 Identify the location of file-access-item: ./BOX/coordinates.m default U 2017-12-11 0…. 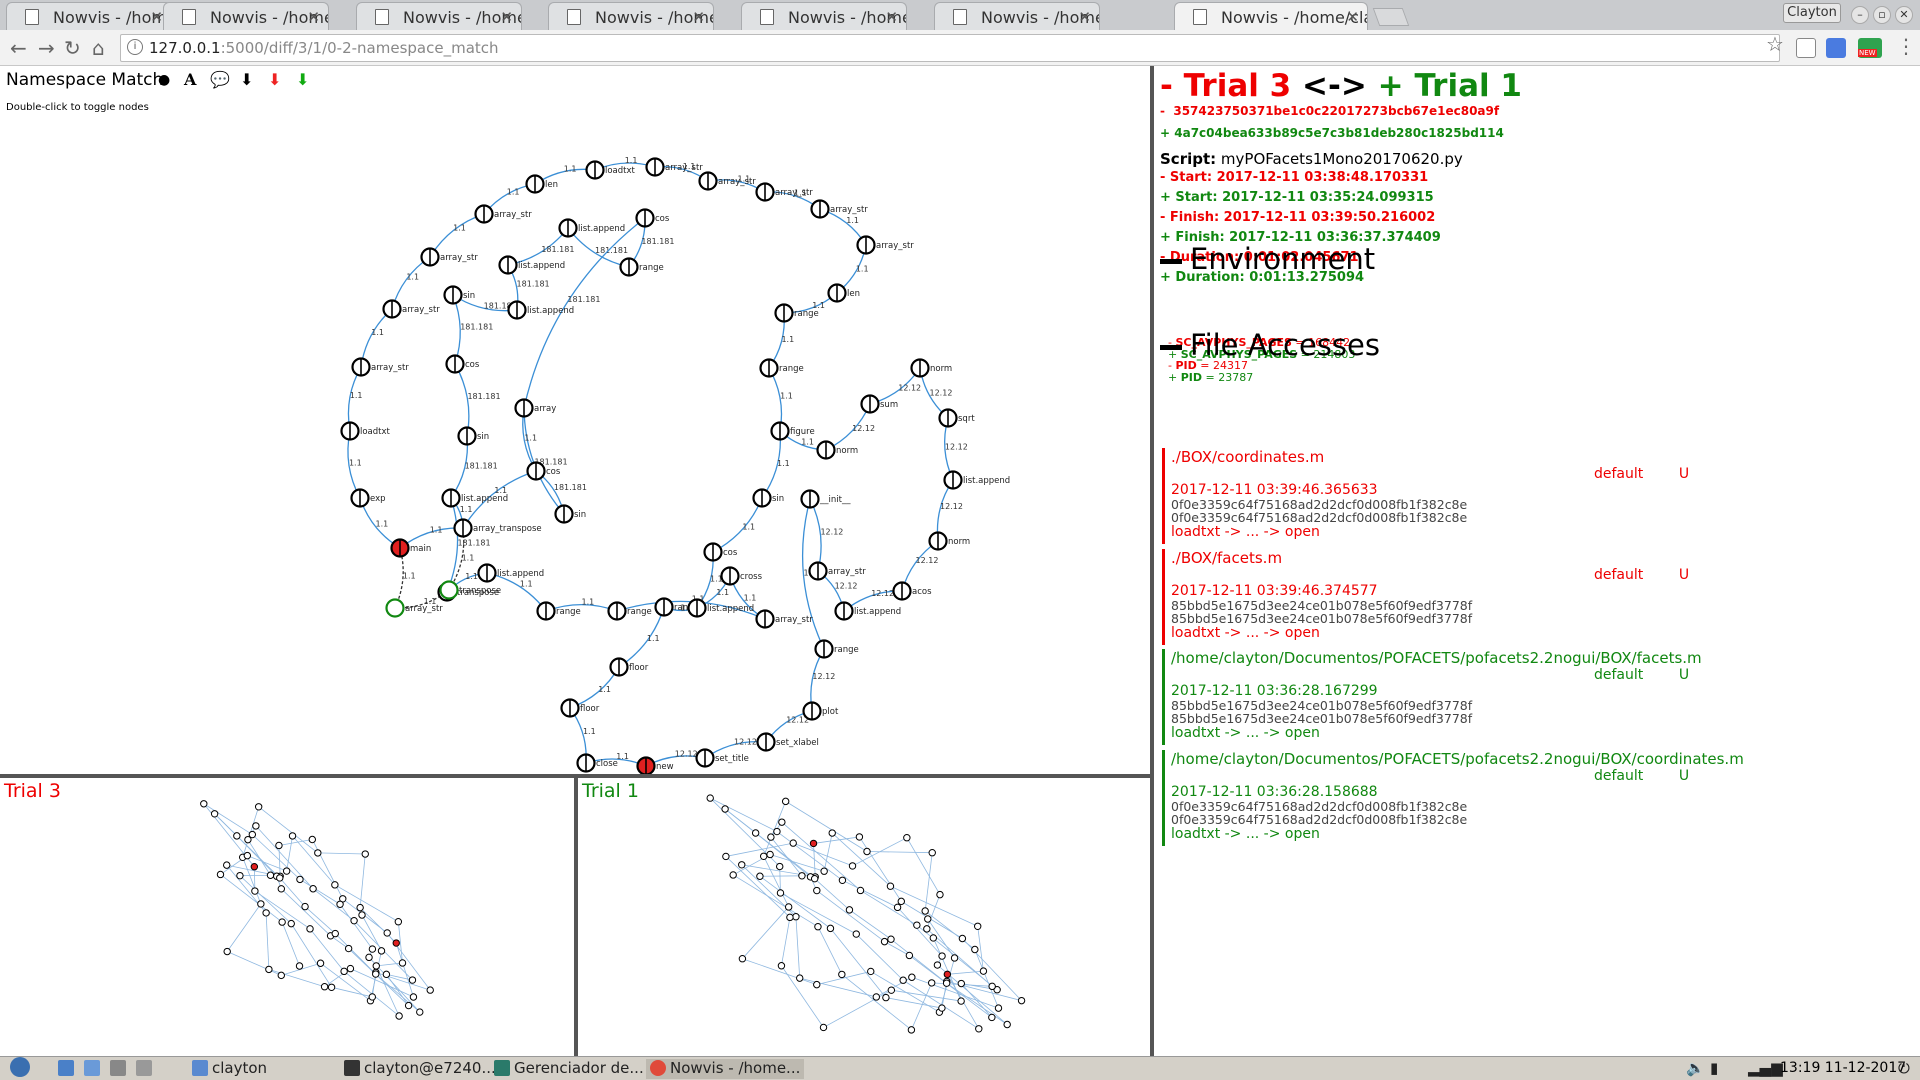
(1512, 496).